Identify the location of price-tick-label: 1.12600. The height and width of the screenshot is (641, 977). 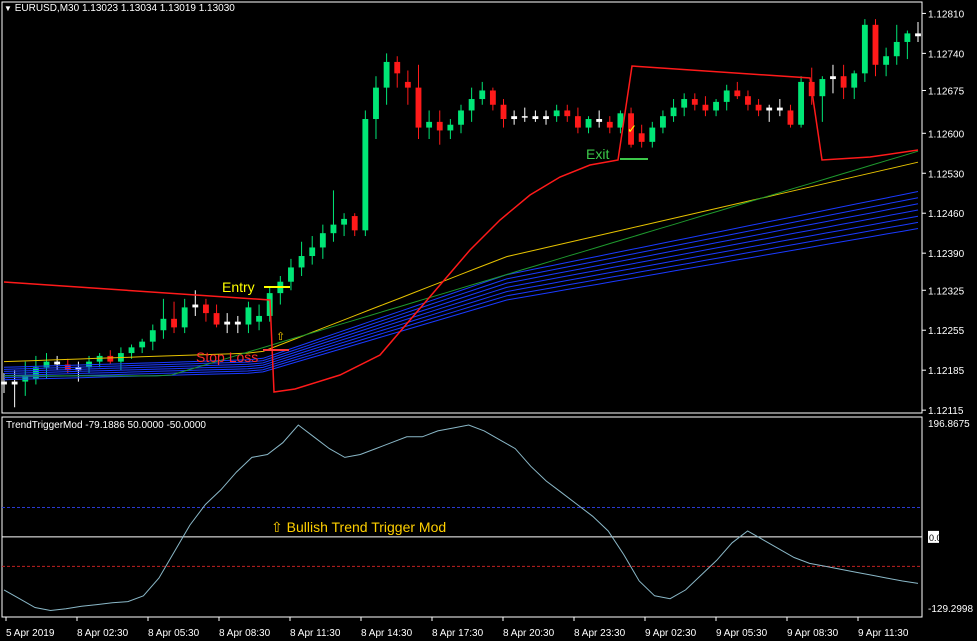
(946, 134).